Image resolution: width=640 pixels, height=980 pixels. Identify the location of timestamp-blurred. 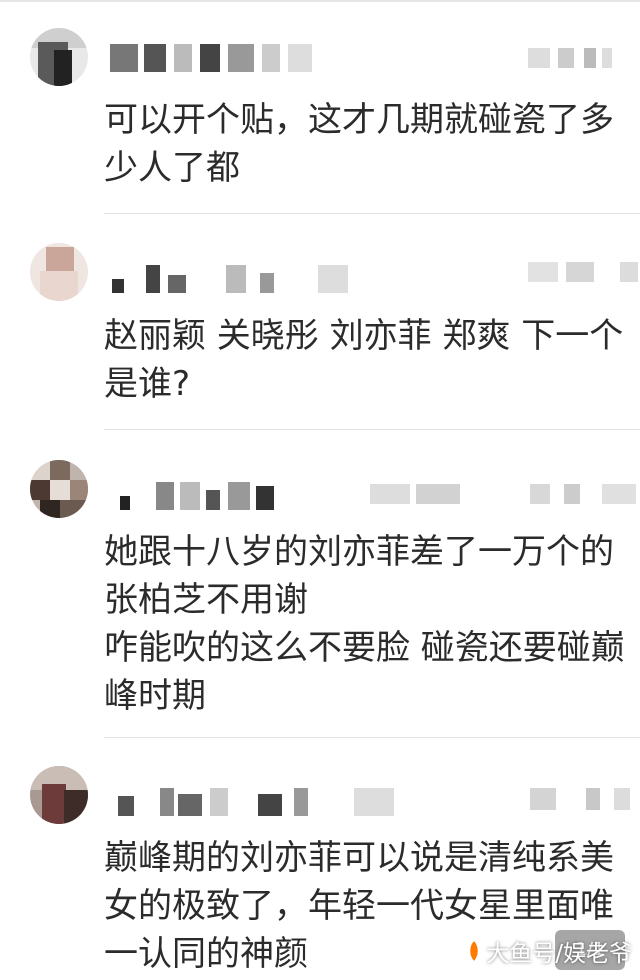
(580, 799).